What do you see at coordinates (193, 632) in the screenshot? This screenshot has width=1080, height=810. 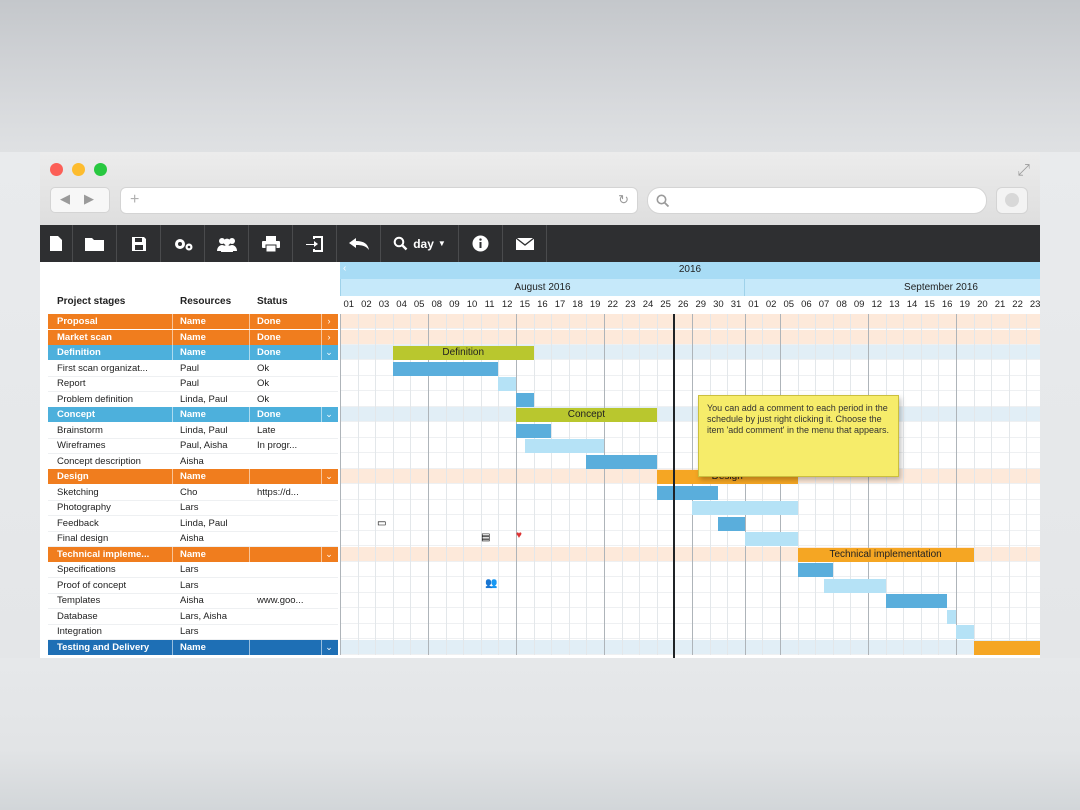 I see `task-row: Integration Lars` at bounding box center [193, 632].